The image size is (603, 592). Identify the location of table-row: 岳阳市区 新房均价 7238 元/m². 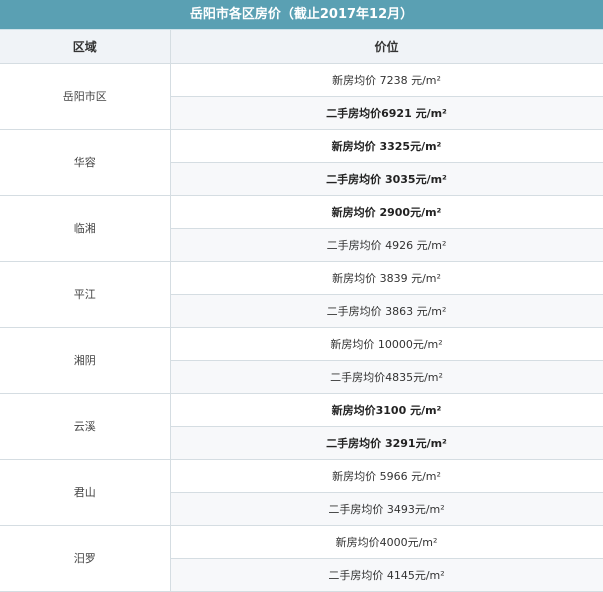
(301, 96).